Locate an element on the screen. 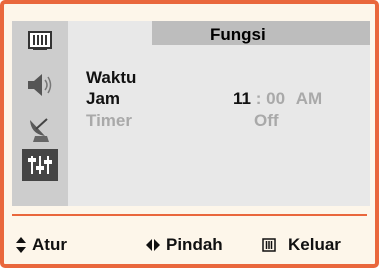 This screenshot has height=268, width=379. satellite-dish-icon is located at coordinates (39, 130).